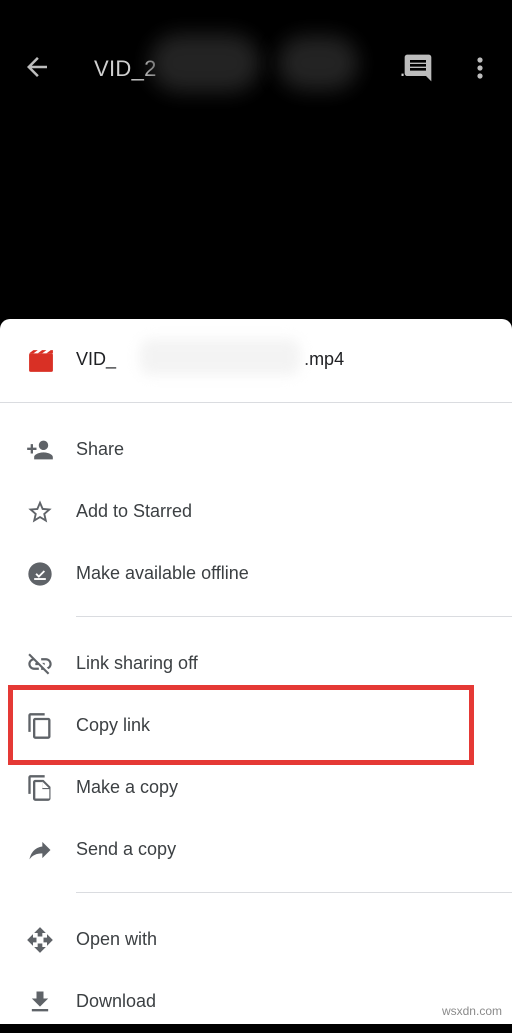  What do you see at coordinates (134, 511) in the screenshot?
I see `menu-item-label: Add to Starred` at bounding box center [134, 511].